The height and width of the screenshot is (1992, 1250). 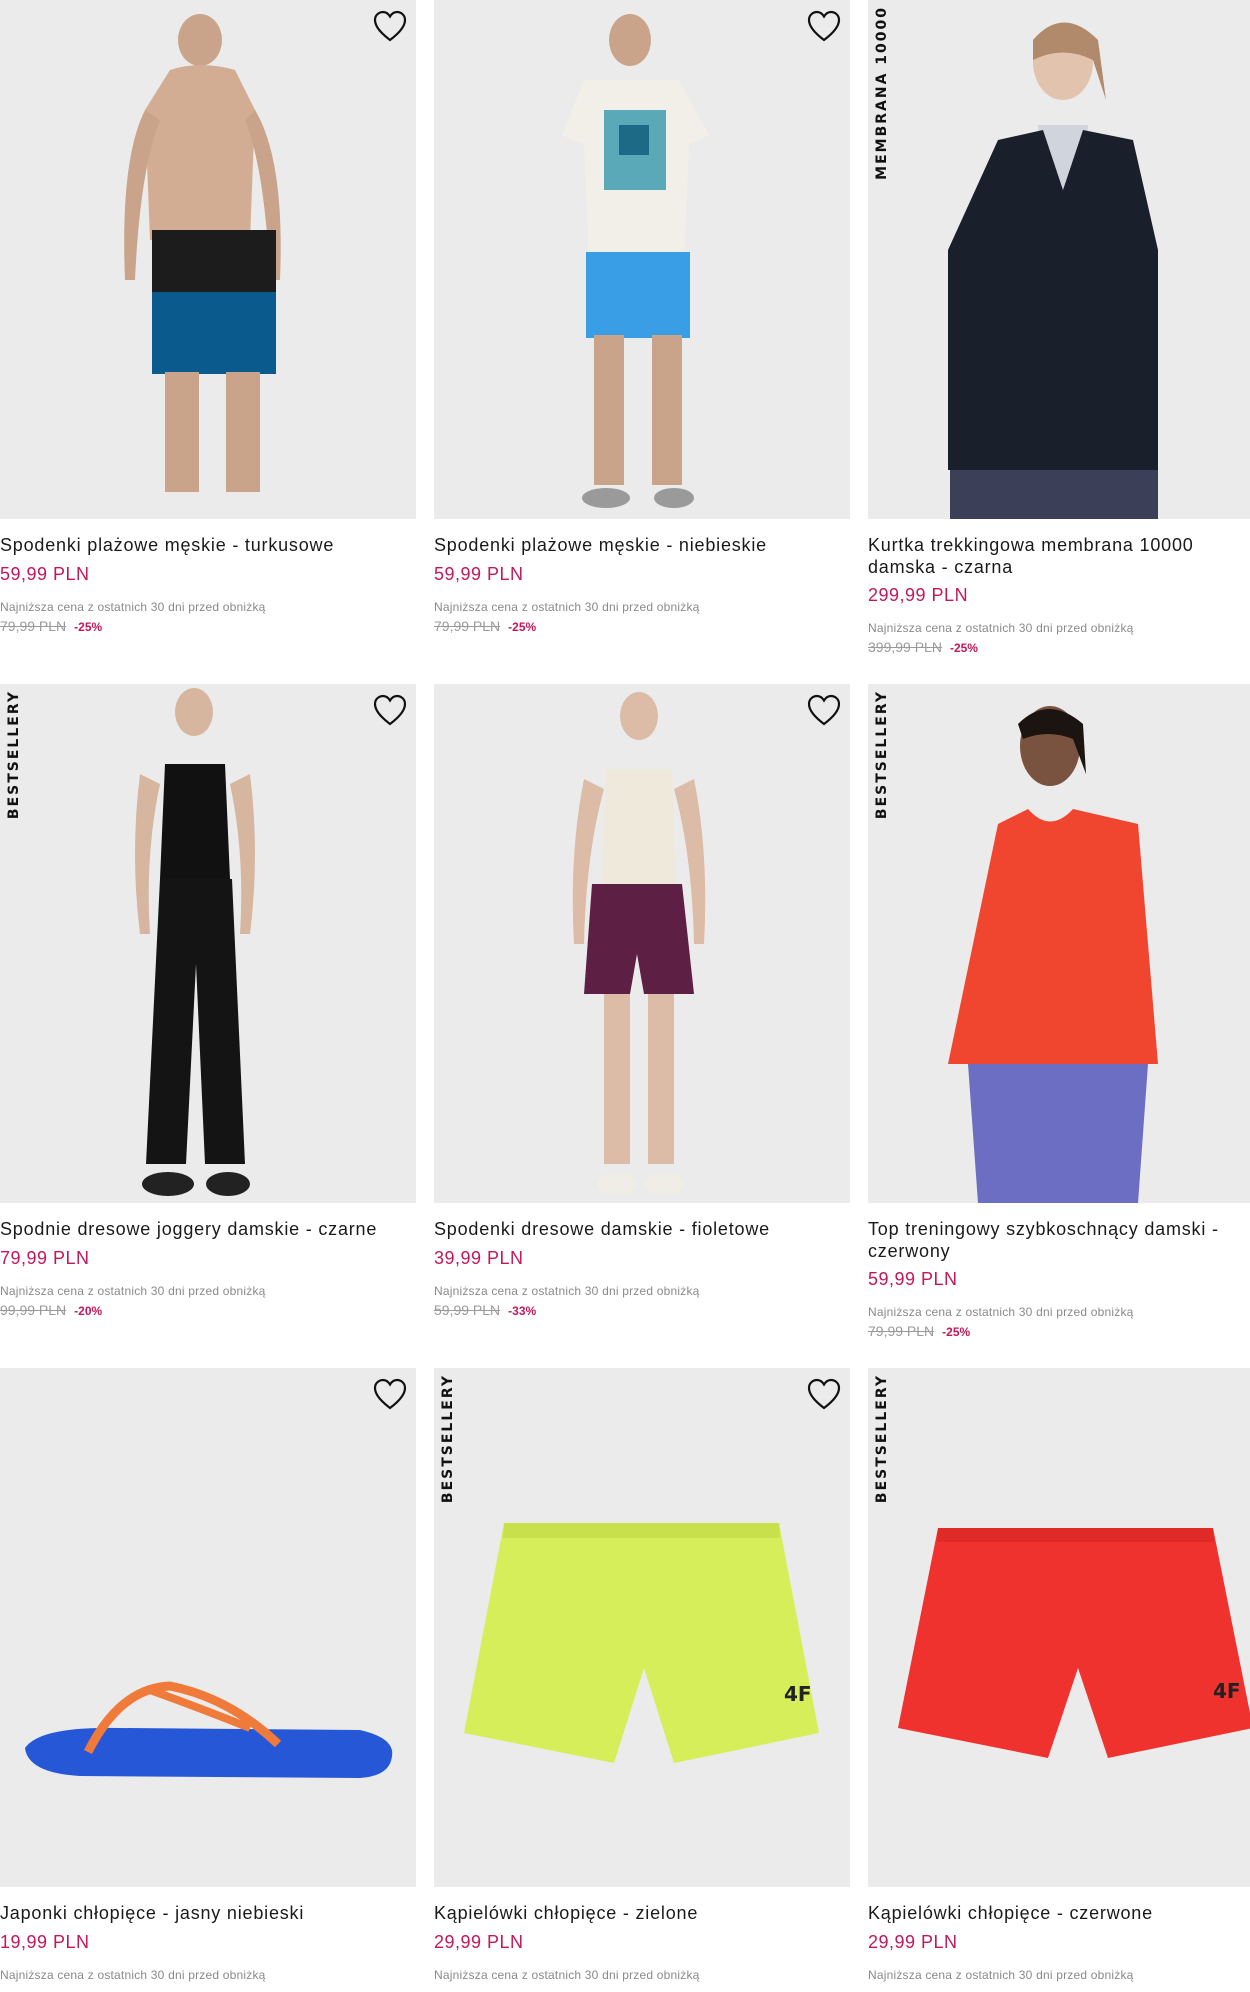 I want to click on product-title: Kąpielówki chłopięce - zielone, so click(x=639, y=1913).